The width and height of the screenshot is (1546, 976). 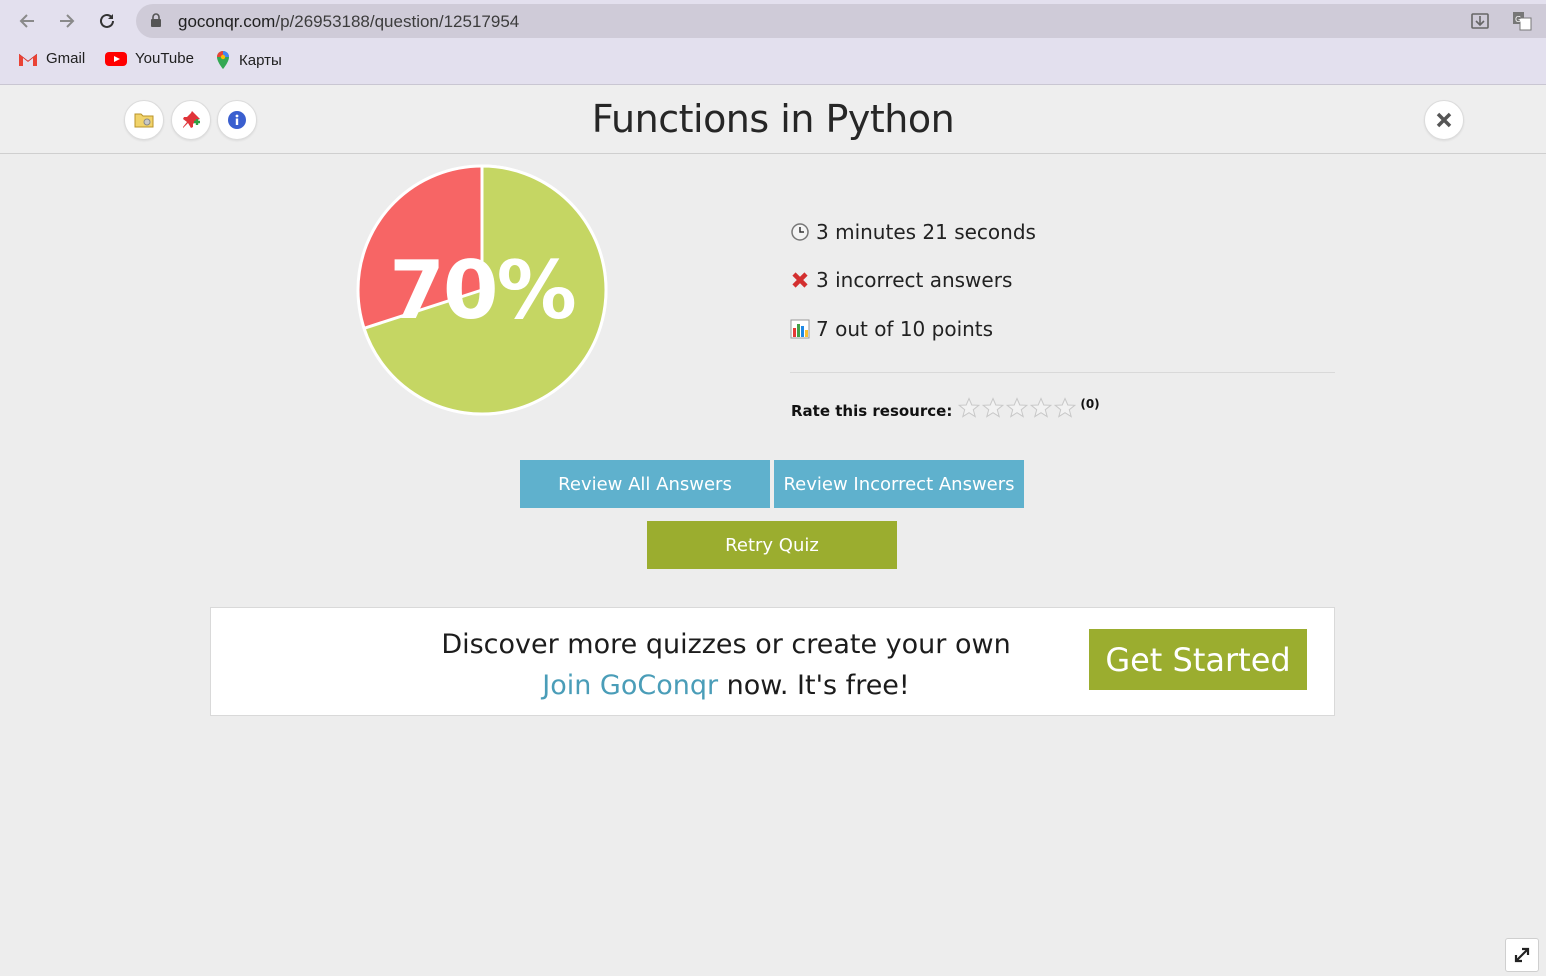 I want to click on bookmark-youtube: YouTube, so click(x=149, y=58).